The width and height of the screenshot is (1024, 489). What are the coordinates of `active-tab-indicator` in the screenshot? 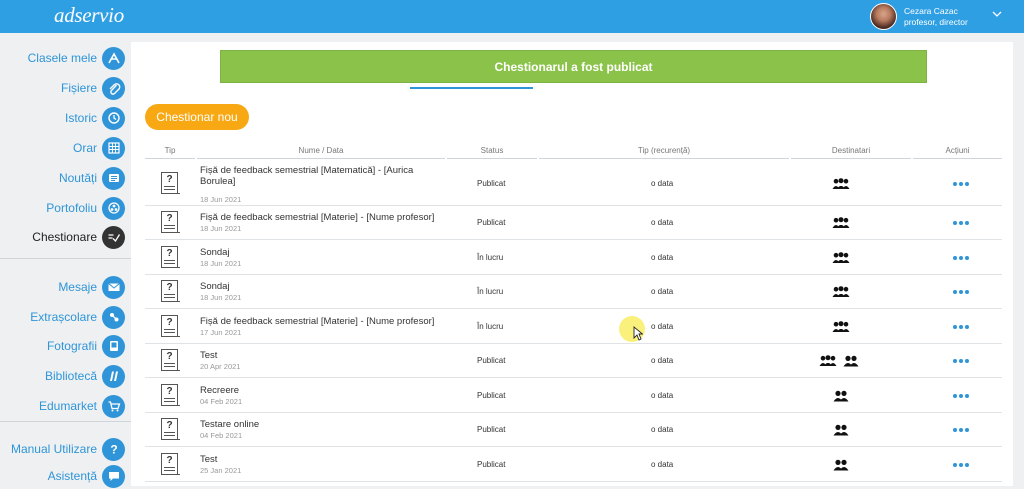 It's located at (471, 88).